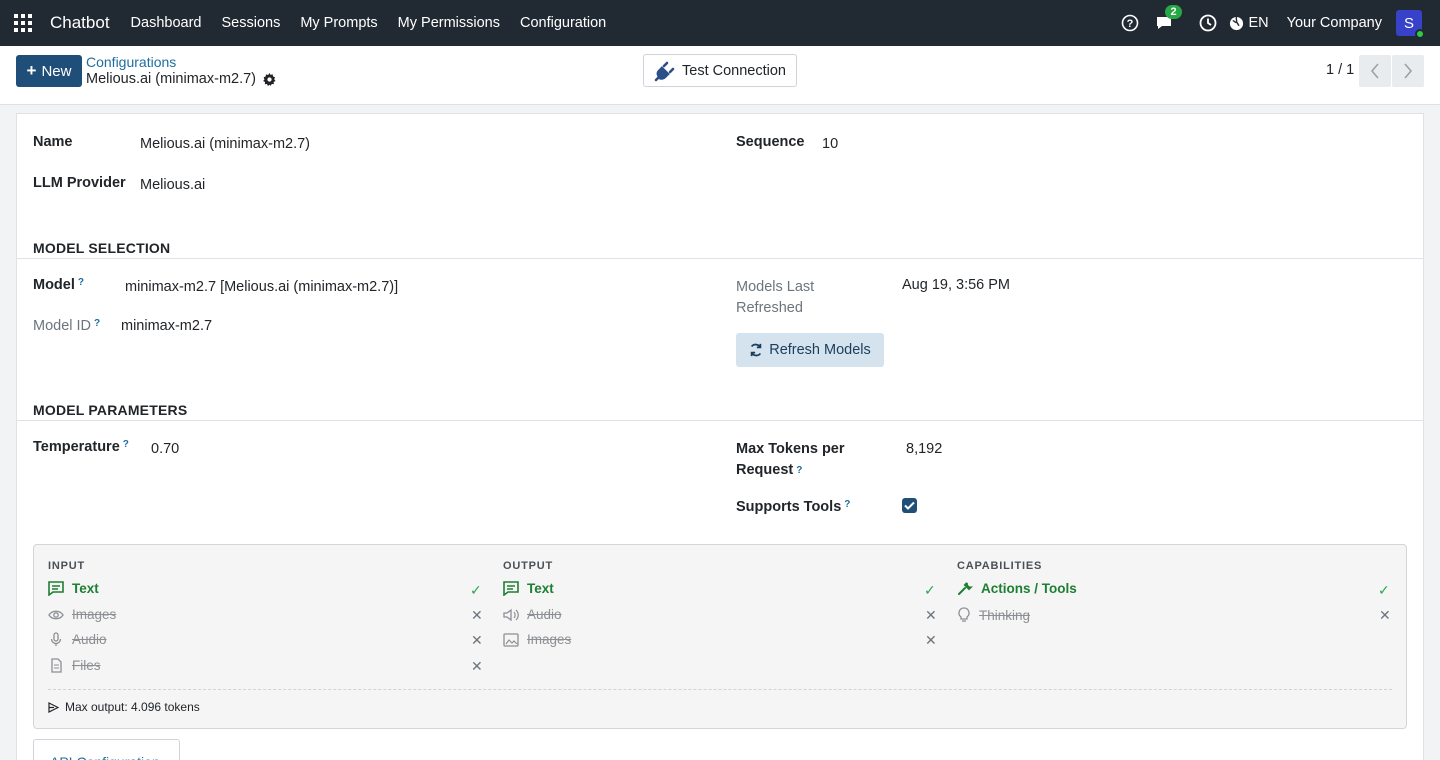 This screenshot has height=760, width=1440. I want to click on name-field: Melious.ai (minimax-m2.7), so click(225, 144).